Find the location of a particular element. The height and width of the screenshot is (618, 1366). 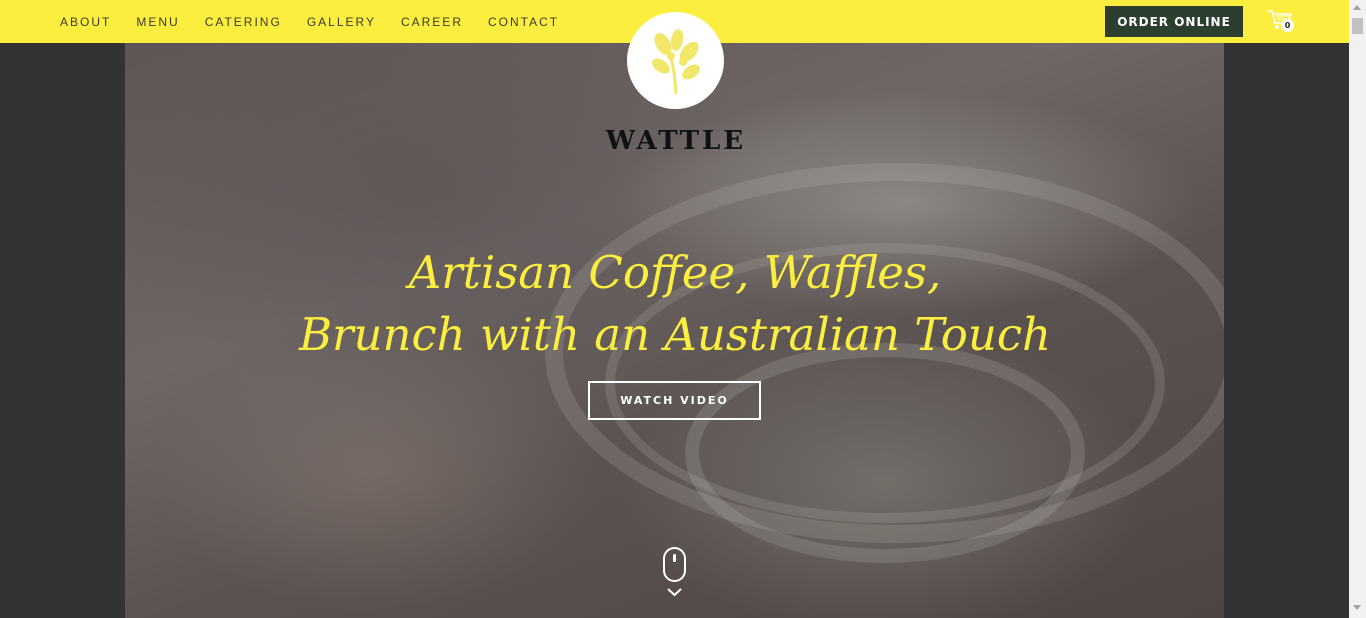

mouse-scroll-icon is located at coordinates (674, 564).